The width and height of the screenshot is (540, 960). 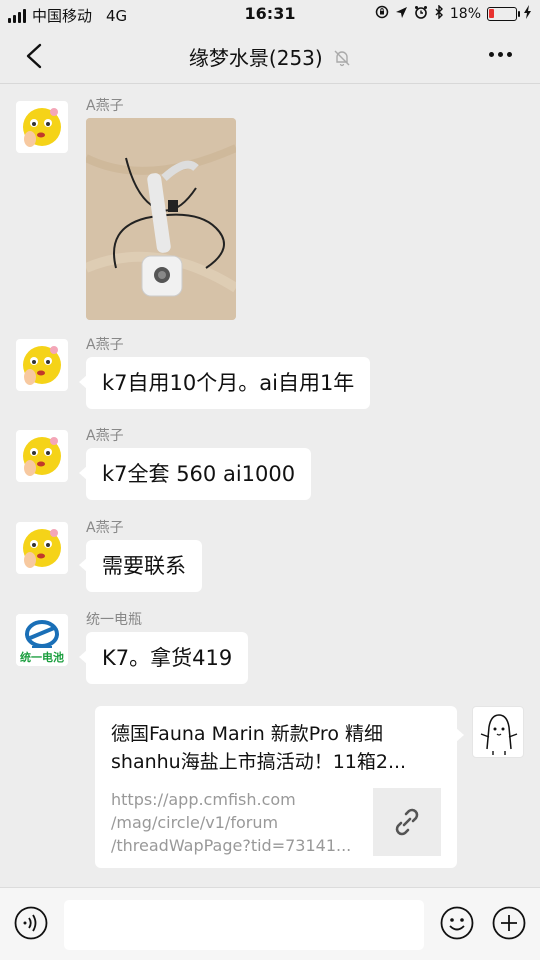 What do you see at coordinates (270, 14) in the screenshot?
I see `status-bar: 中国移动 4G 16:31 18%` at bounding box center [270, 14].